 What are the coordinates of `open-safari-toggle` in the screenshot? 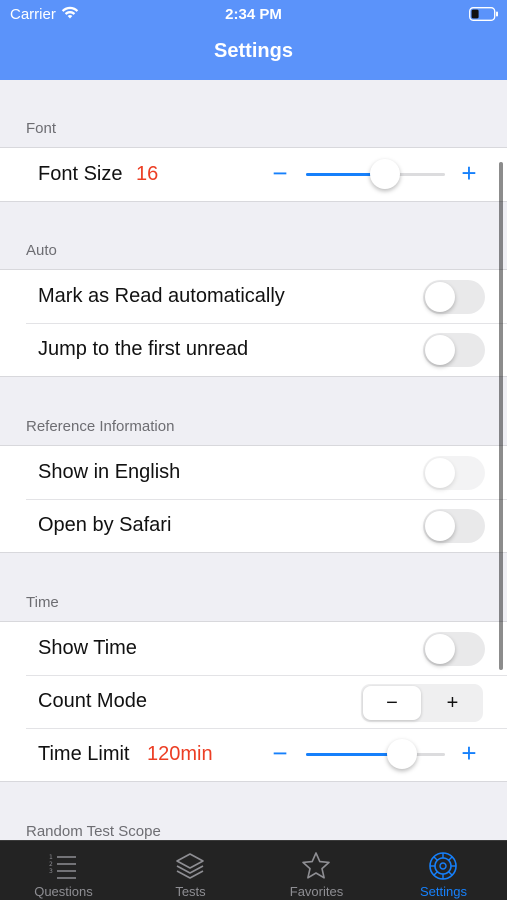 It's located at (454, 526).